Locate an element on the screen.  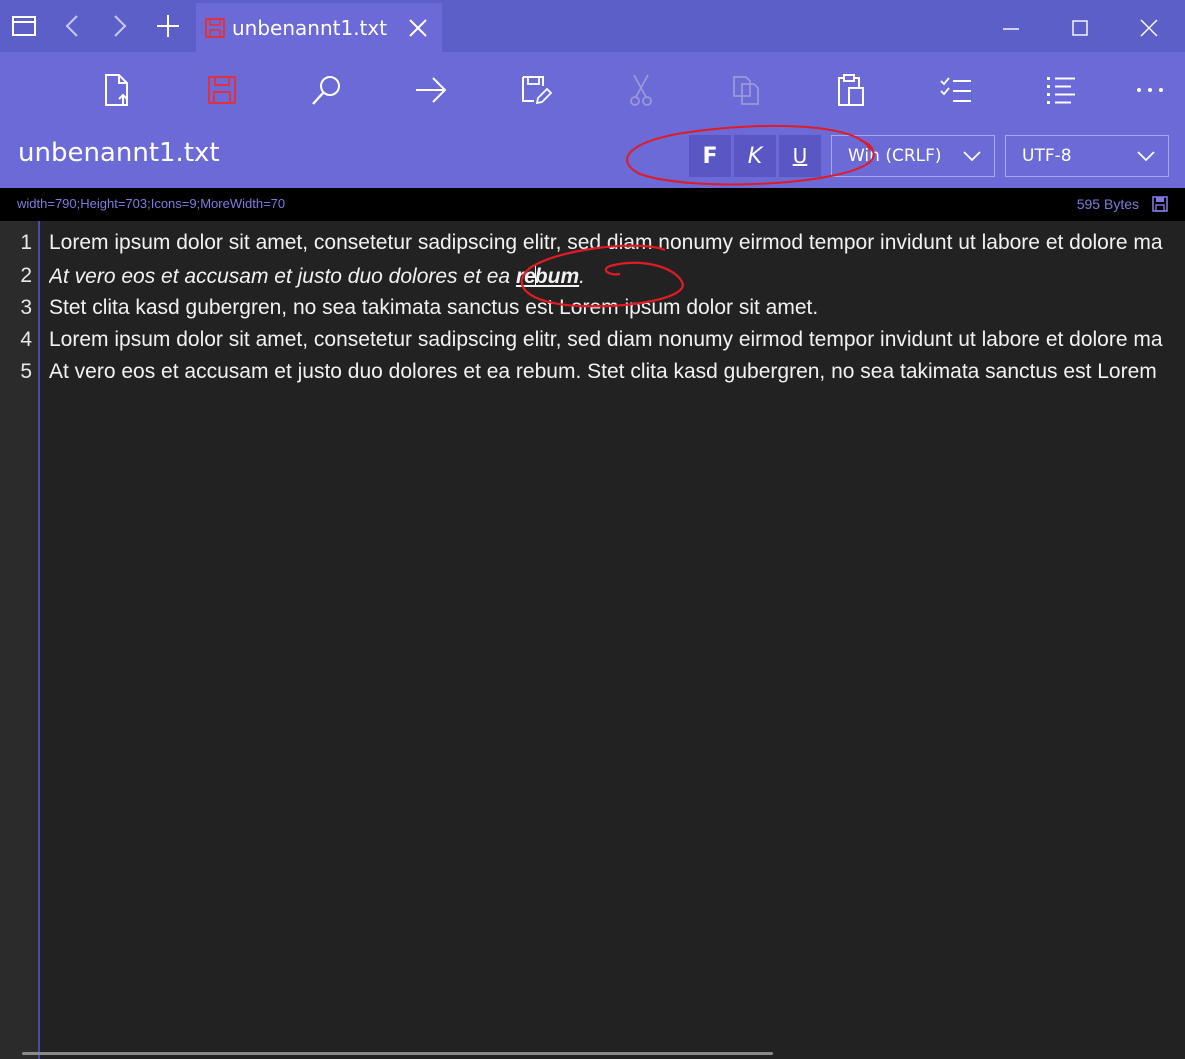
maximize-icon is located at coordinates (1080, 28).